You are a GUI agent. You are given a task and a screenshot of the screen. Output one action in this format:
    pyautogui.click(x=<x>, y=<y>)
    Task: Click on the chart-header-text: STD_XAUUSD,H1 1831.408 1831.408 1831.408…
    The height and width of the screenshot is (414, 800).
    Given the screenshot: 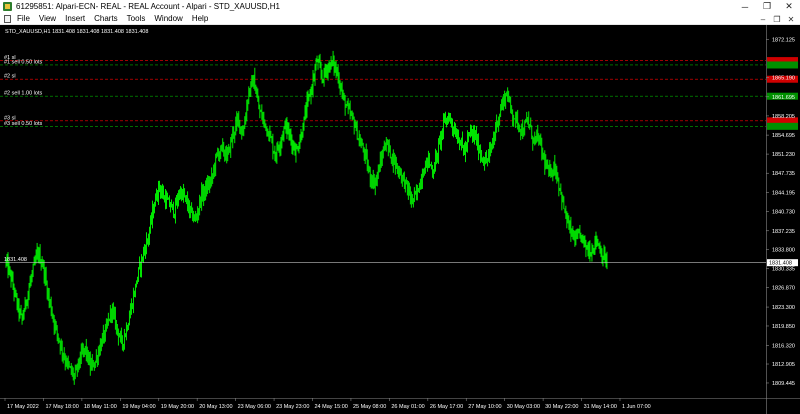 What is the action you would take?
    pyautogui.click(x=76, y=32)
    